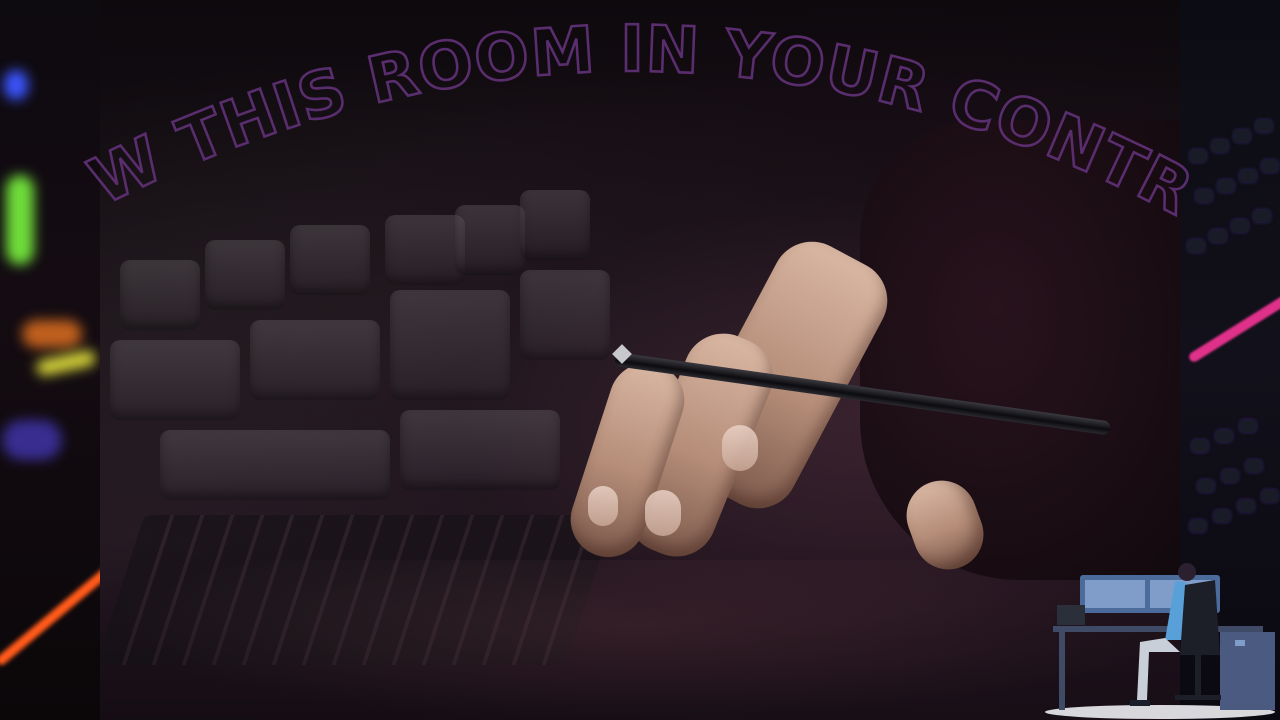  I want to click on cabinet-handle, so click(1240, 643).